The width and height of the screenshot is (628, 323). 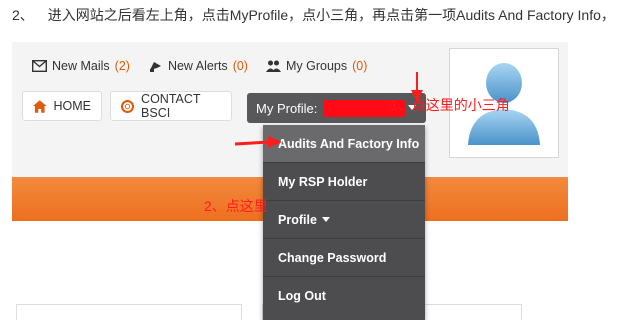 I want to click on instruction-number: 2、, so click(x=23, y=15).